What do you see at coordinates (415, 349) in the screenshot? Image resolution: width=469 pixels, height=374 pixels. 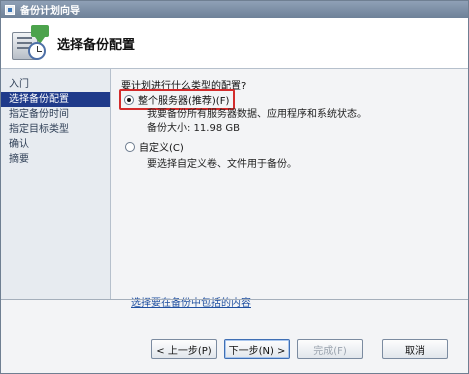 I see `cancel-button: 取消` at bounding box center [415, 349].